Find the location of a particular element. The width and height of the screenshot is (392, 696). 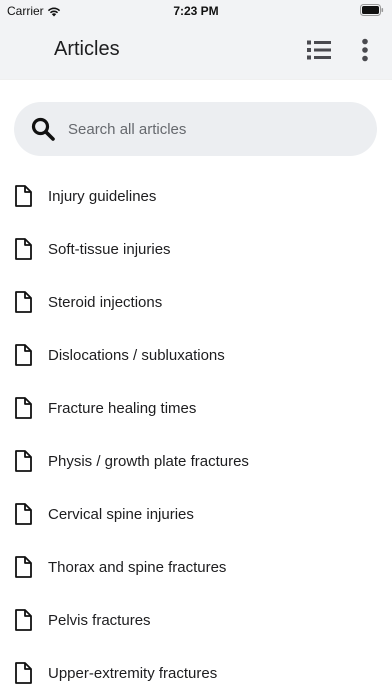

app-bar: Articles is located at coordinates (196, 50).